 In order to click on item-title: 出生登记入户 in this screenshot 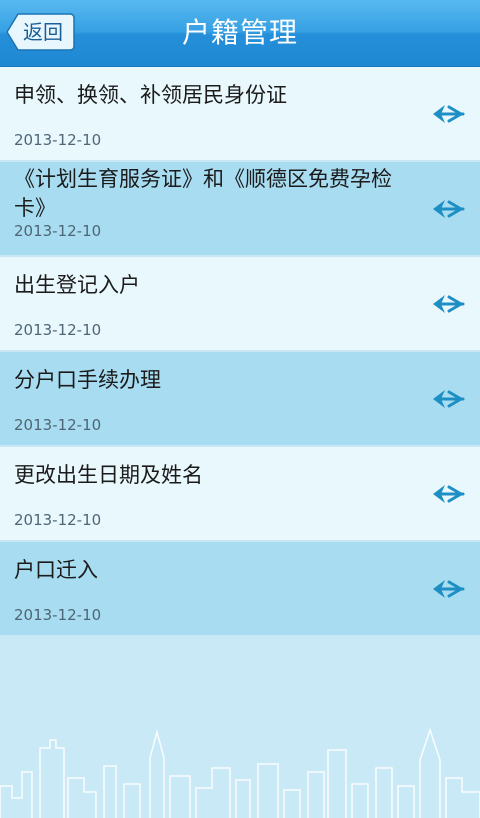, I will do `click(77, 285)`.